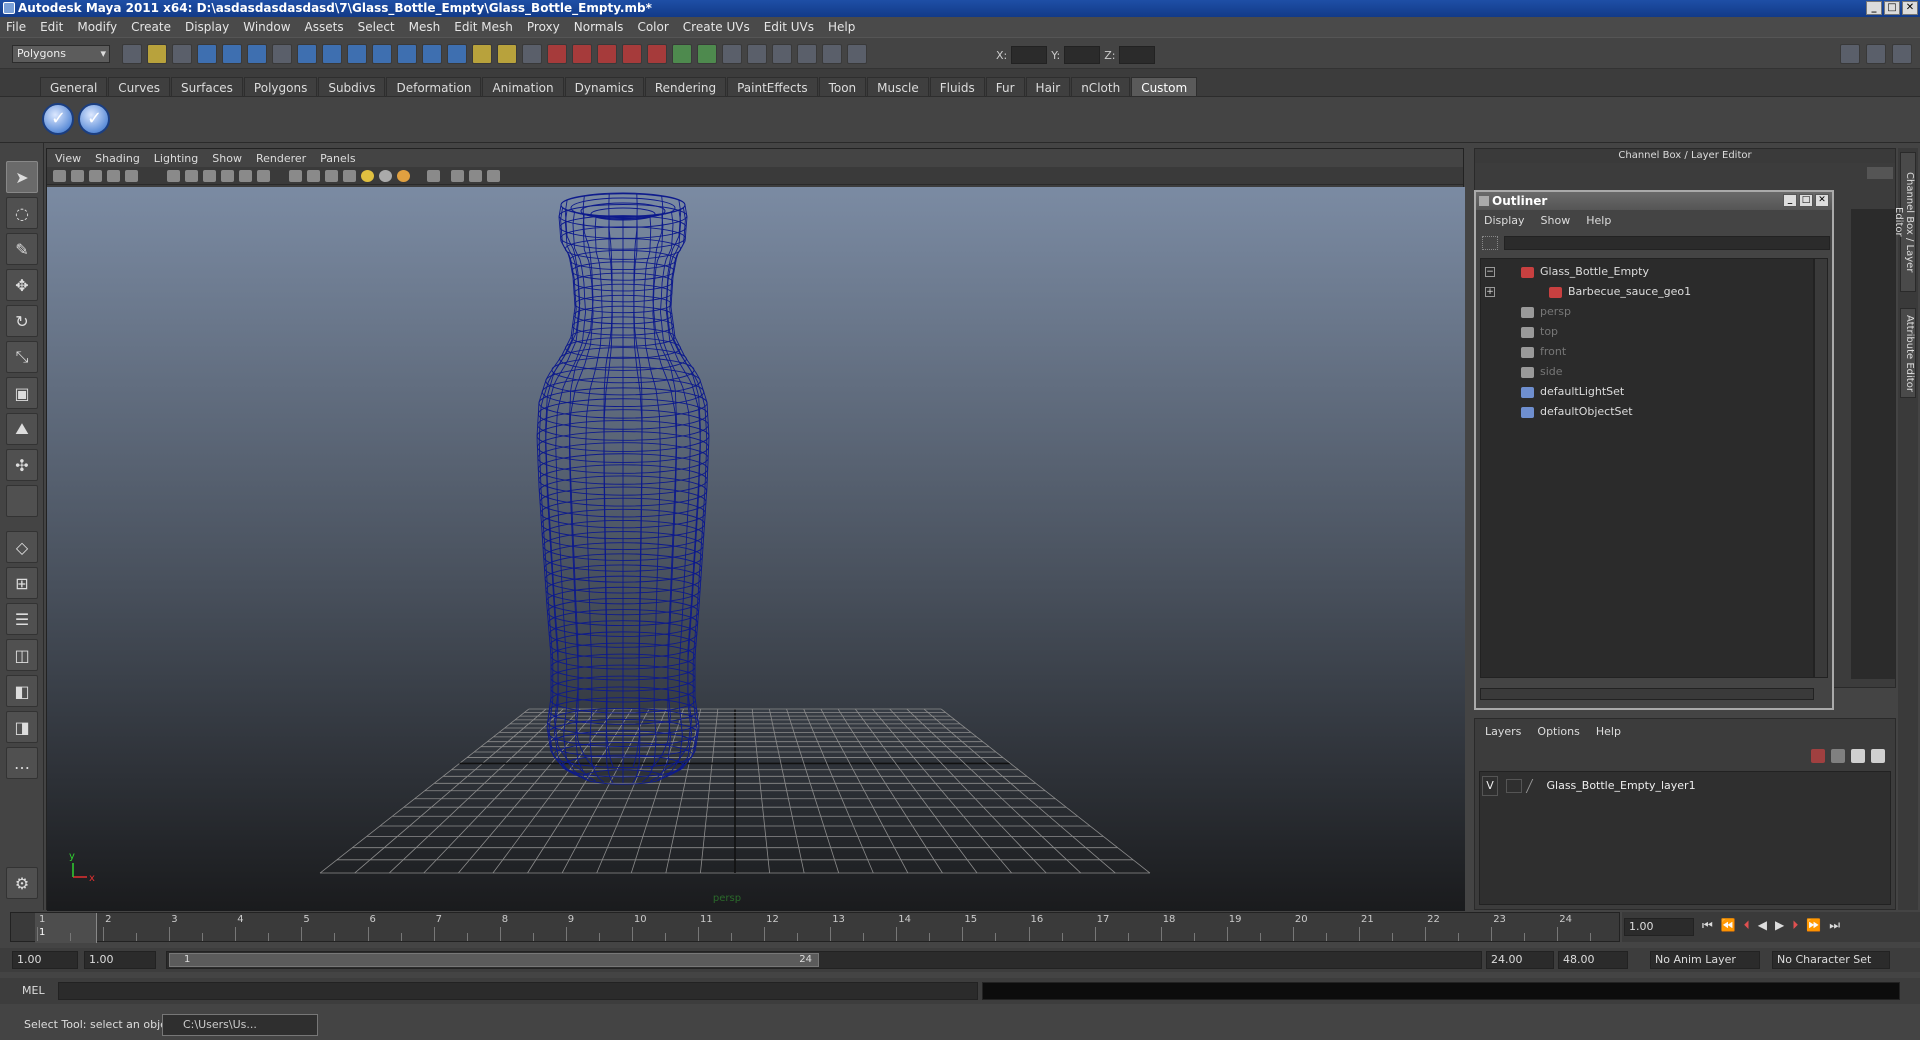 This screenshot has width=1920, height=1040. What do you see at coordinates (22, 655) in the screenshot?
I see `graph-persp-layout-icon: ◫` at bounding box center [22, 655].